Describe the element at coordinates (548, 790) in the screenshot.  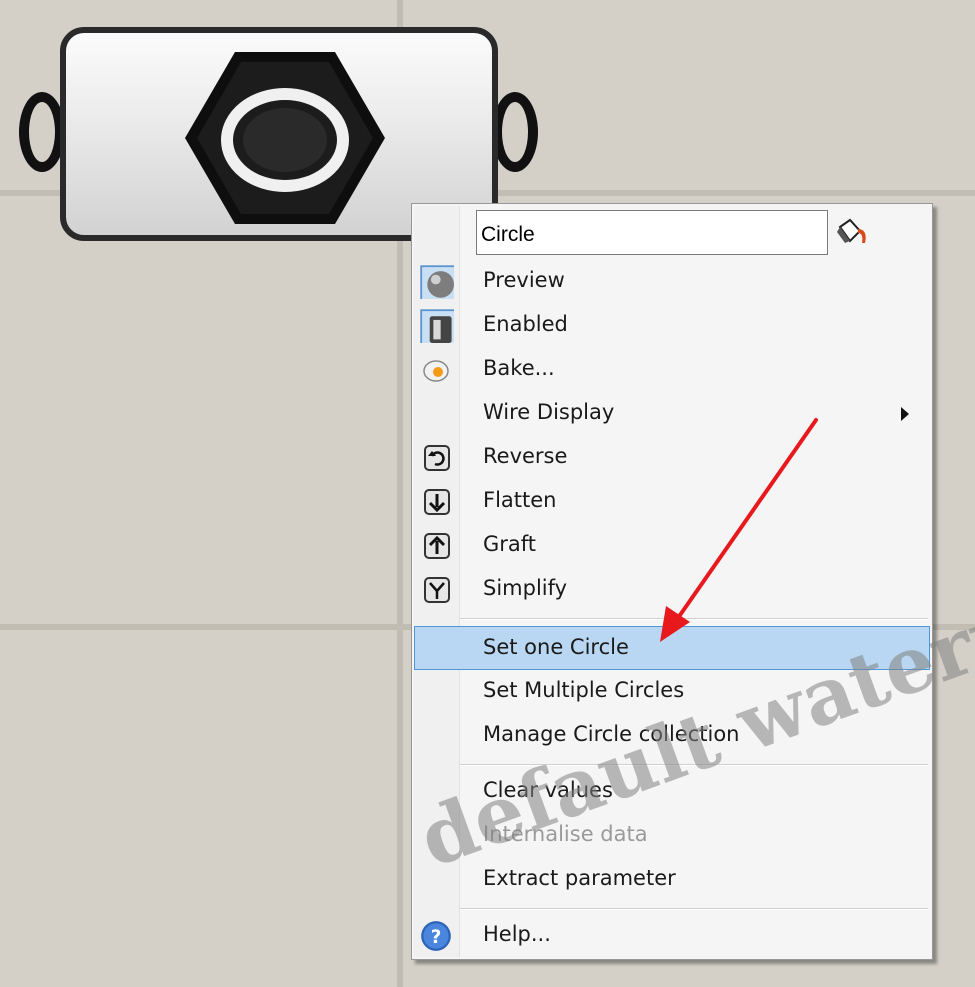
I see `menu-item-label: Clear values` at that location.